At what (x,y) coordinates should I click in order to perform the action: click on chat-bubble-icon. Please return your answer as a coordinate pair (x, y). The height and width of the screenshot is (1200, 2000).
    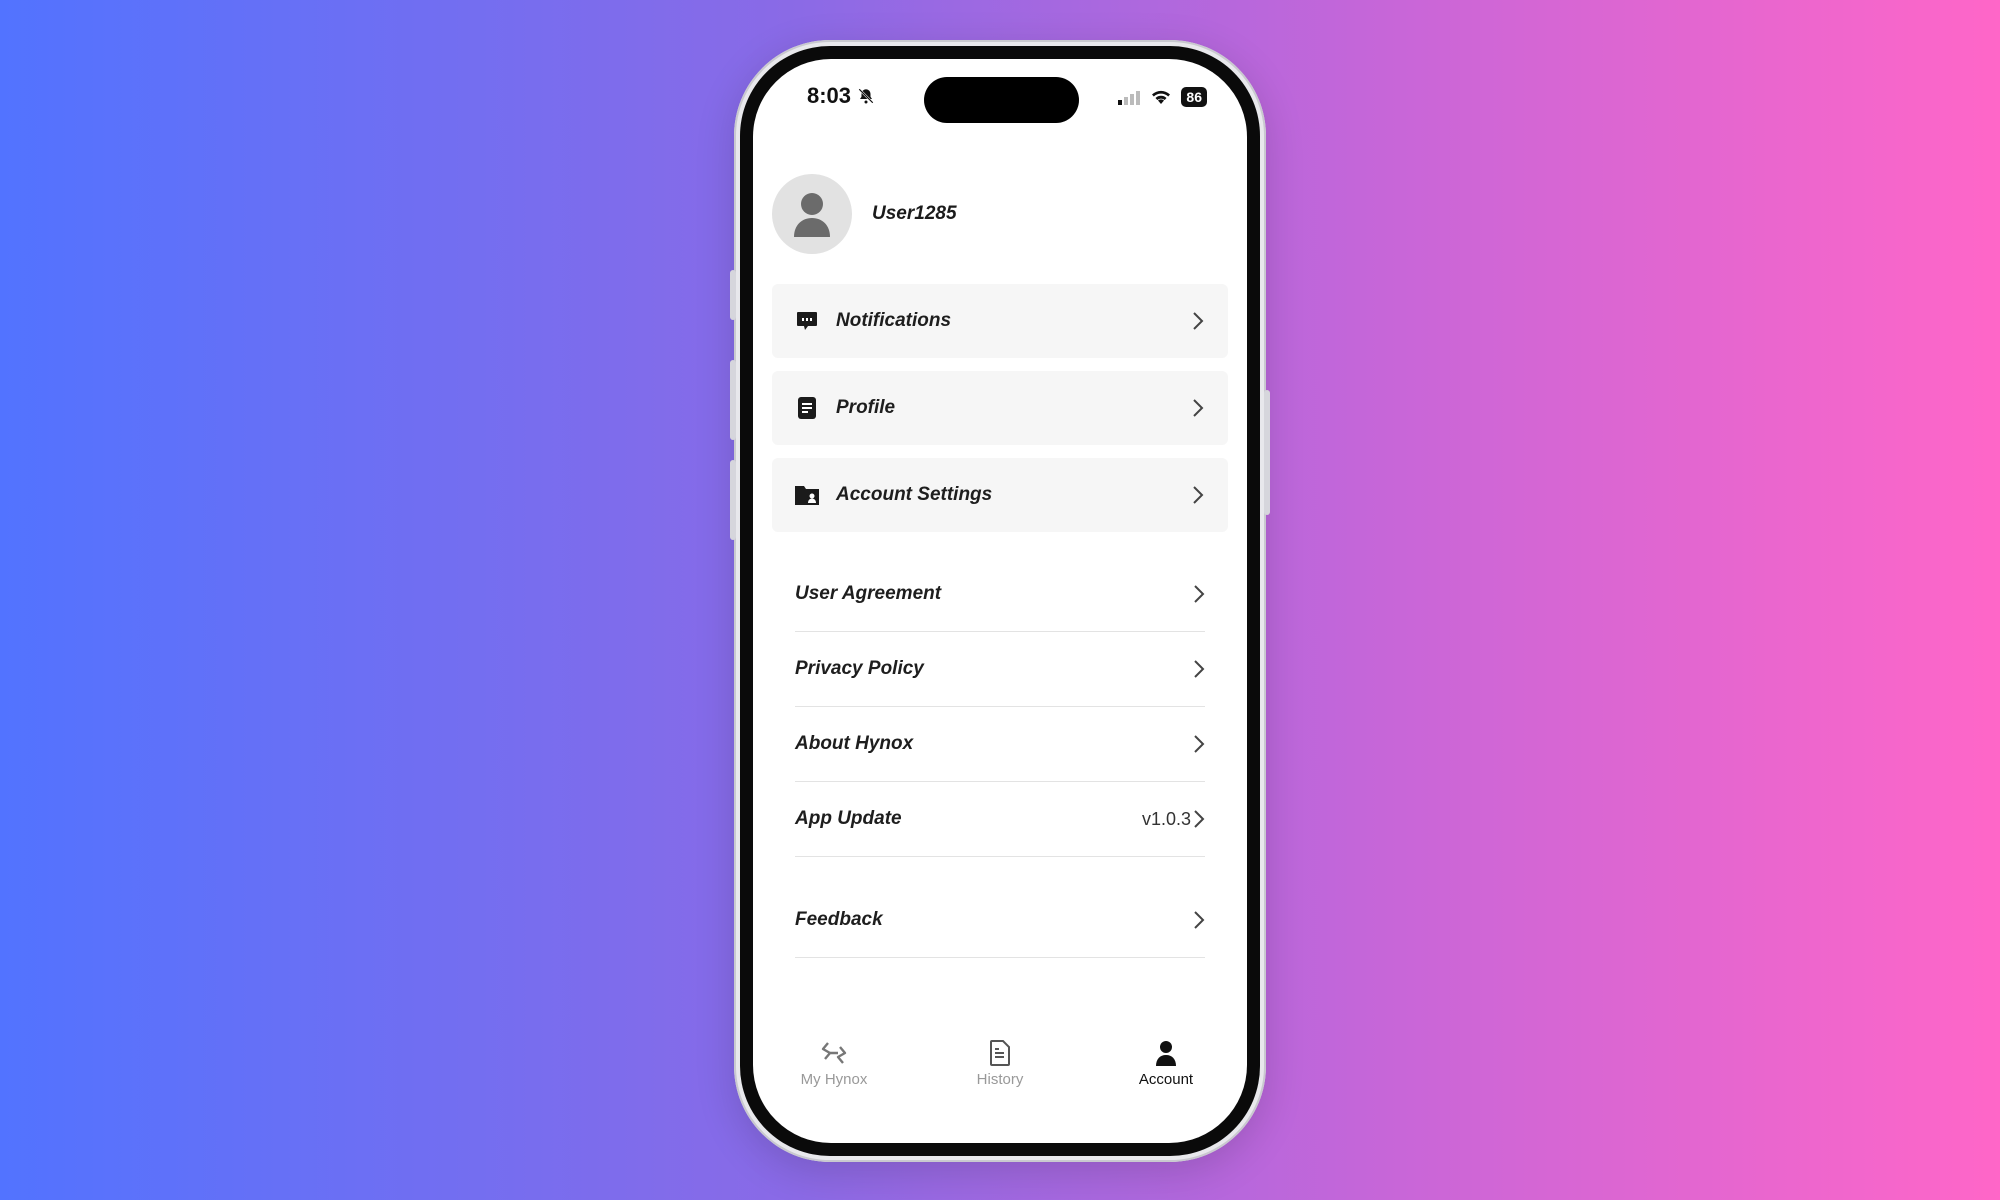
    Looking at the image, I should click on (807, 321).